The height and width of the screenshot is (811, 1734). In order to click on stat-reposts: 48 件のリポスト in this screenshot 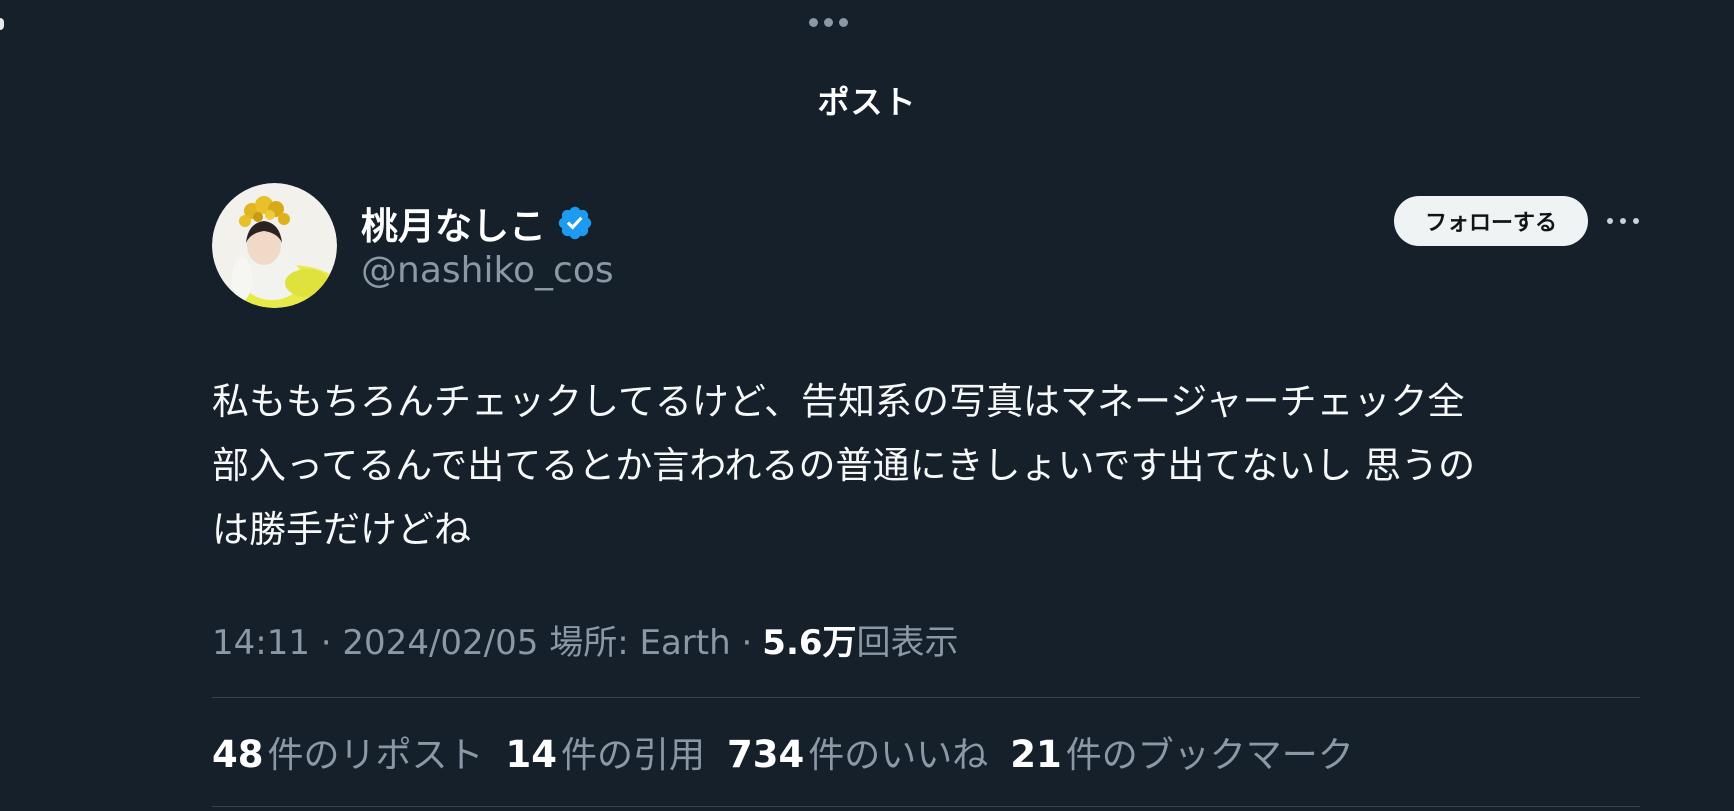, I will do `click(348, 752)`.